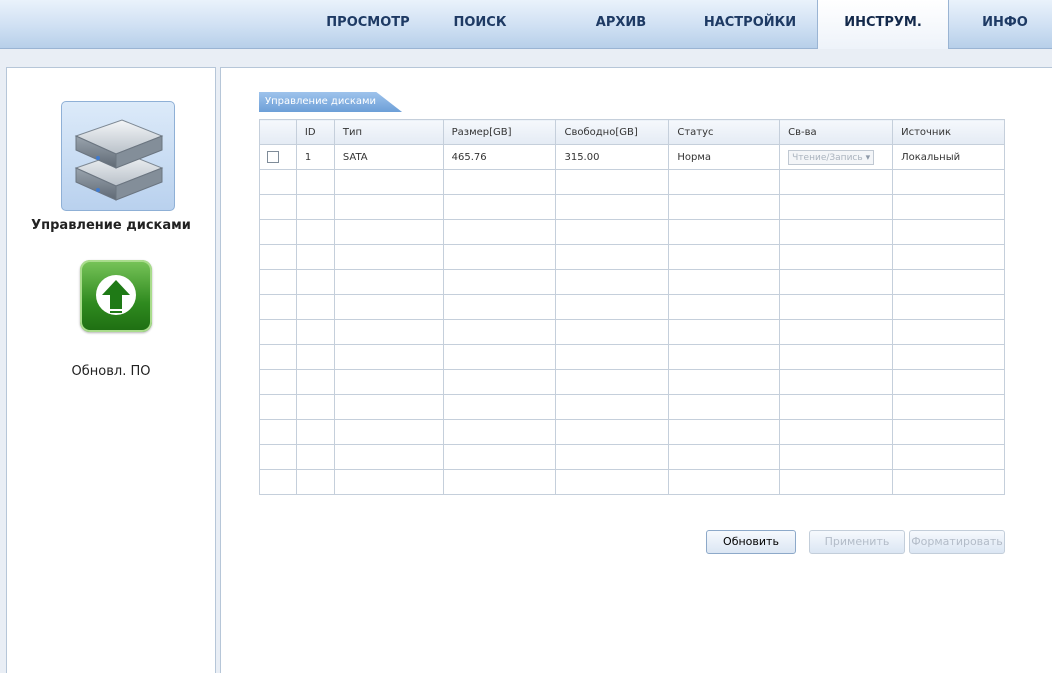 This screenshot has height=673, width=1052. I want to click on tab-info: ИНФО, so click(1005, 24).